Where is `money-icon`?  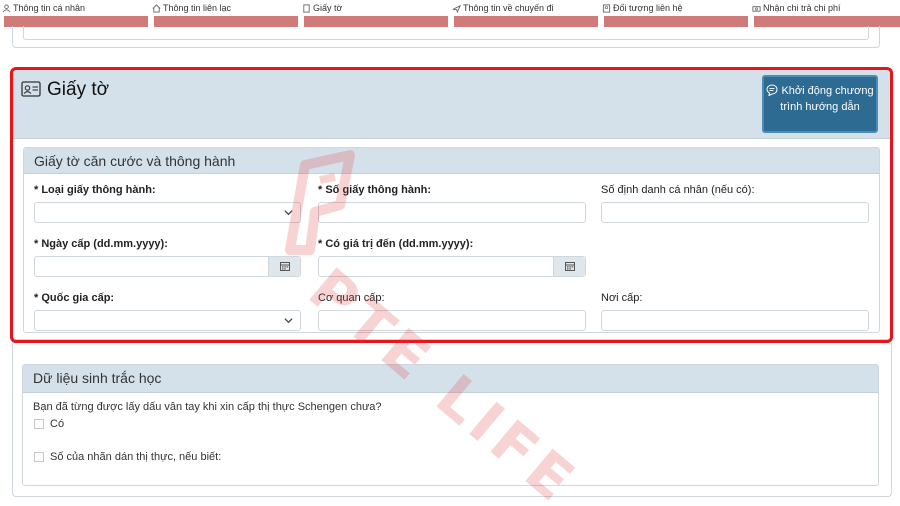 money-icon is located at coordinates (756, 8).